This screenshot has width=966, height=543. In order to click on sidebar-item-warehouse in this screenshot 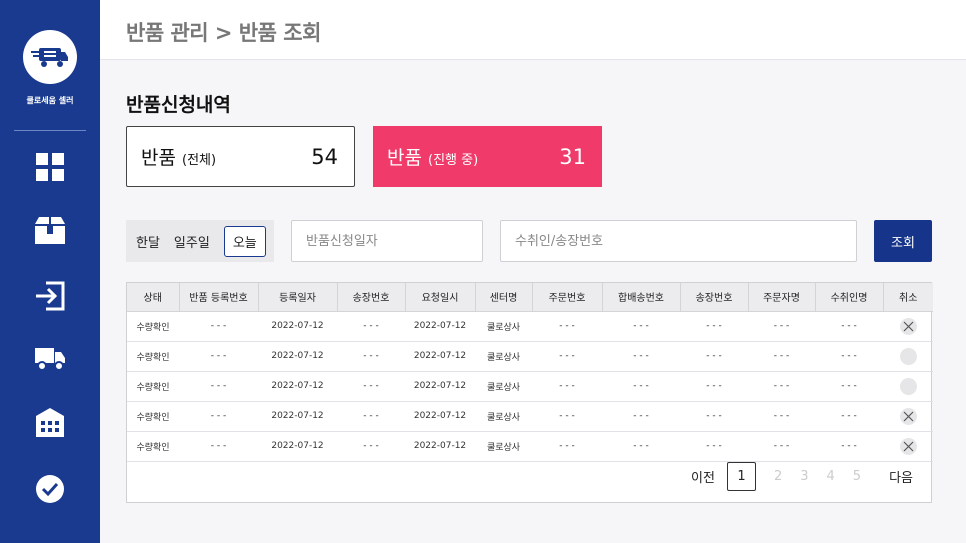, I will do `click(50, 422)`.